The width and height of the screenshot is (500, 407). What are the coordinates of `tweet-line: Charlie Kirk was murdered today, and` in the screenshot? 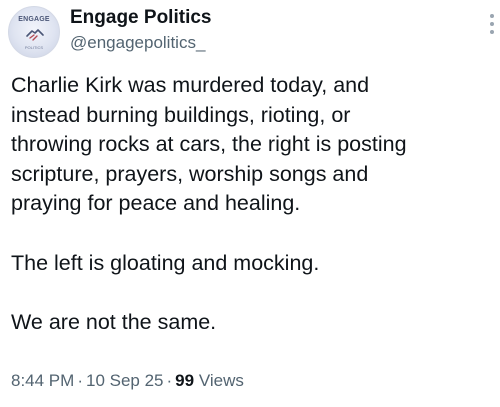 It's located at (190, 85).